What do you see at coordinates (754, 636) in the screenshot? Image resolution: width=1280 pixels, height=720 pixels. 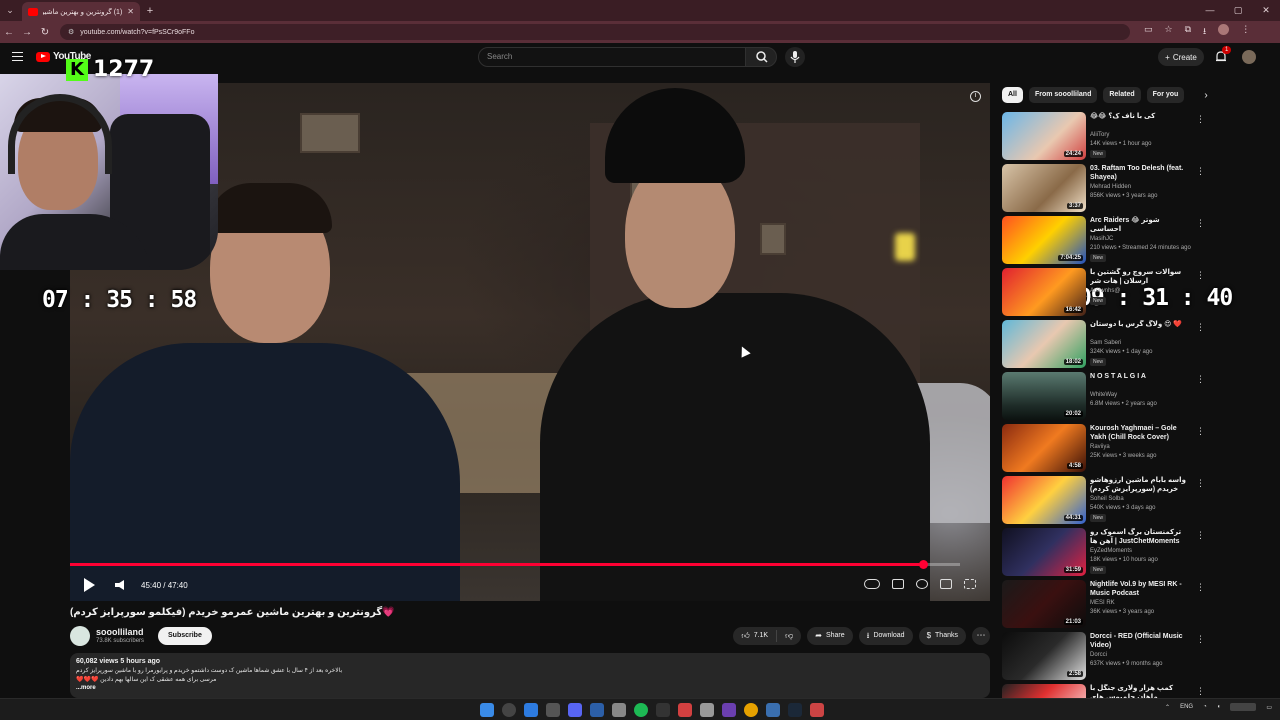 I see `like-button: 👍︎ 7.1K` at bounding box center [754, 636].